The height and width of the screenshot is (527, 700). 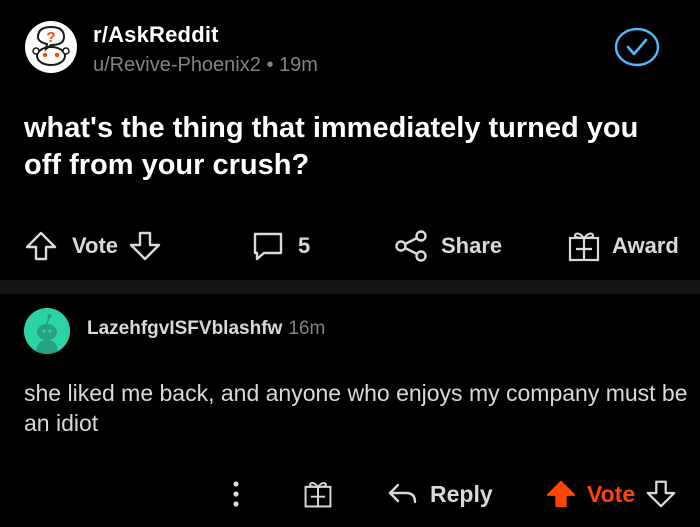 I want to click on comment-count: 5, so click(x=304, y=245).